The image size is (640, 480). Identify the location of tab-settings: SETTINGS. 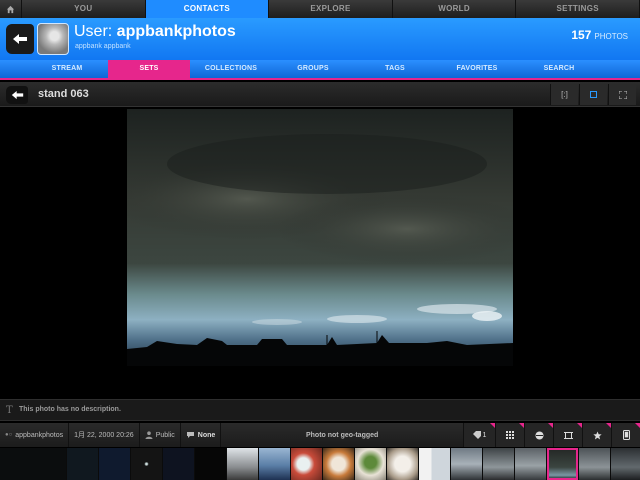
(578, 9).